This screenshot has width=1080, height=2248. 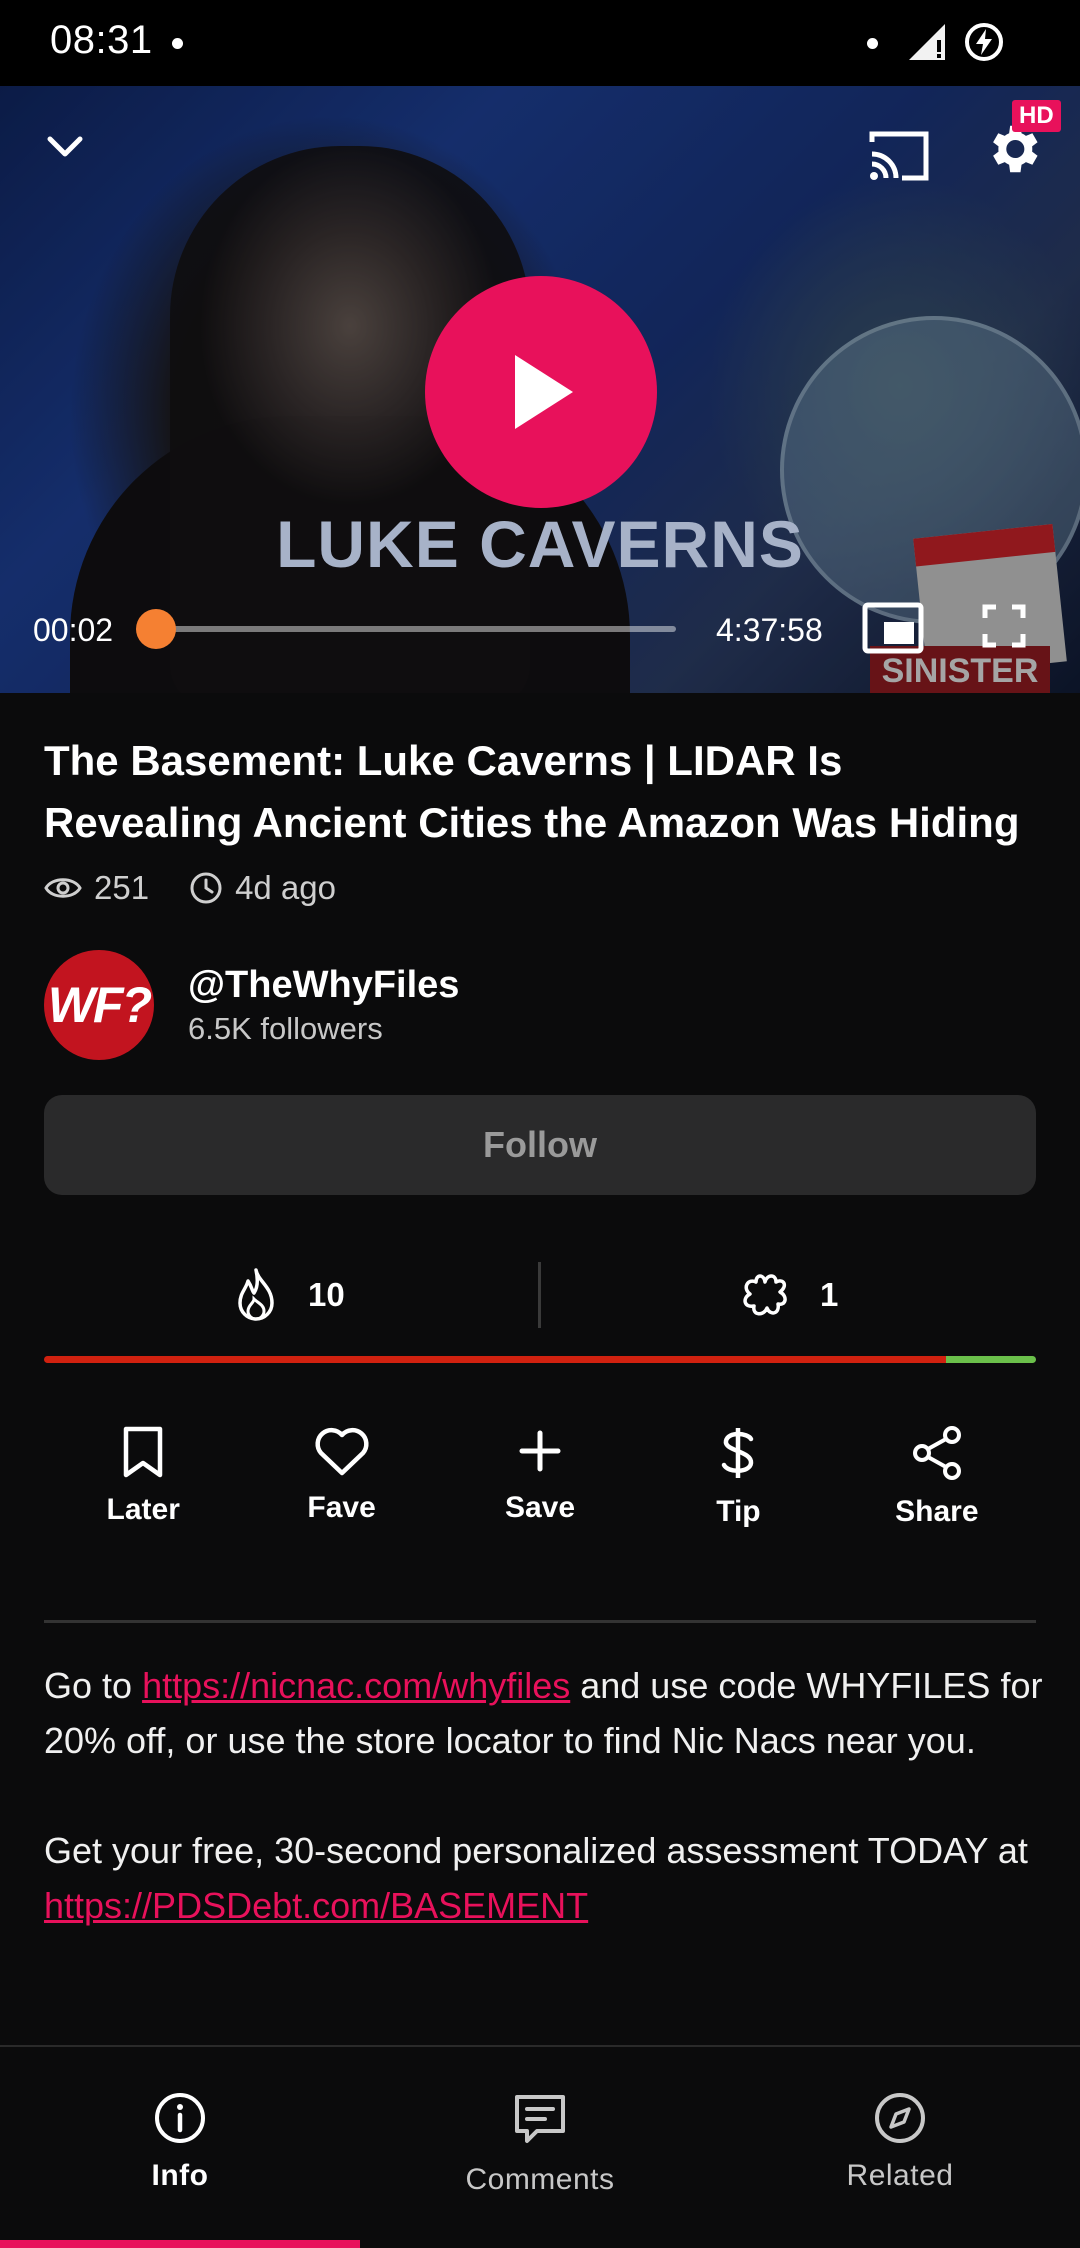 I want to click on seek-bar, so click(x=416, y=629).